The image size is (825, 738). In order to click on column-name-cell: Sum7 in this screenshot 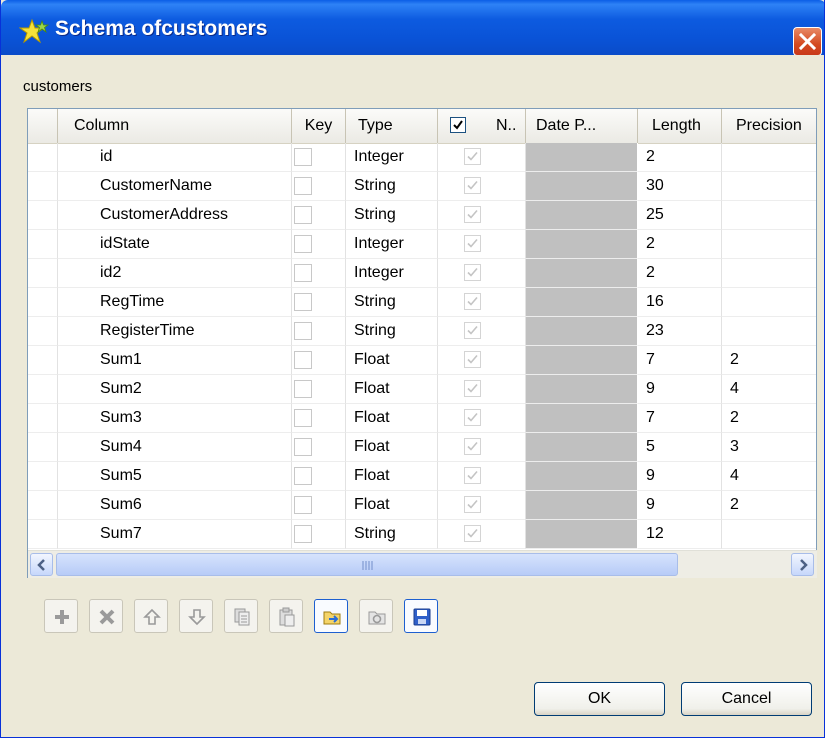, I will do `click(175, 534)`.